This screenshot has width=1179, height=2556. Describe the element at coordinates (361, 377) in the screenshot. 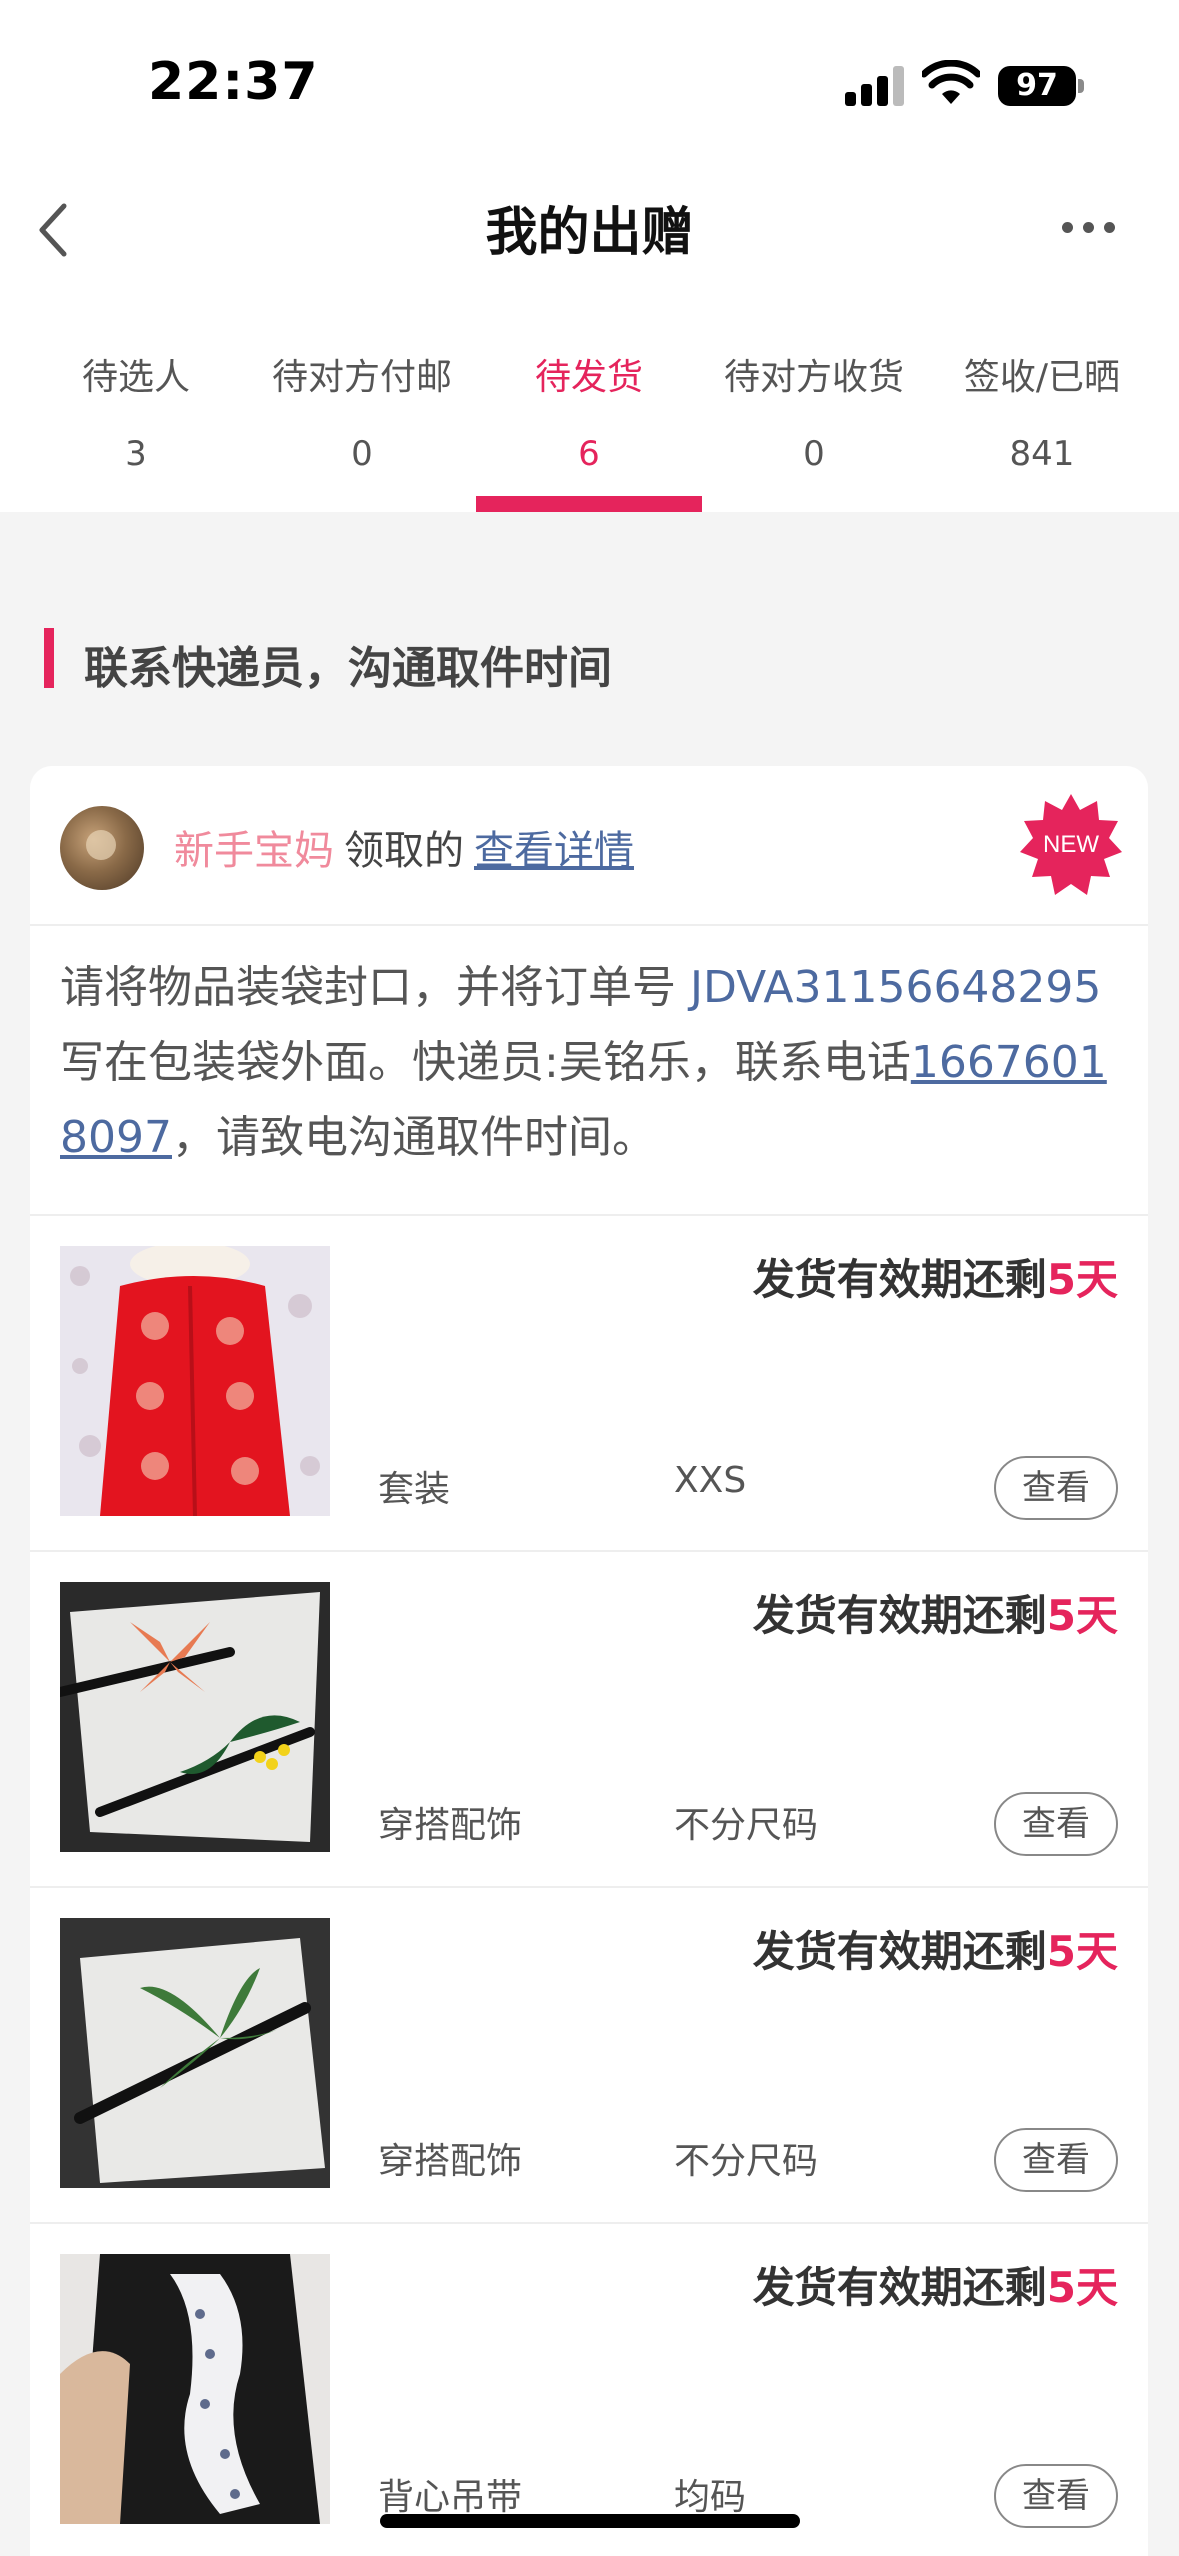

I see `tab-label: 待对方付邮` at that location.